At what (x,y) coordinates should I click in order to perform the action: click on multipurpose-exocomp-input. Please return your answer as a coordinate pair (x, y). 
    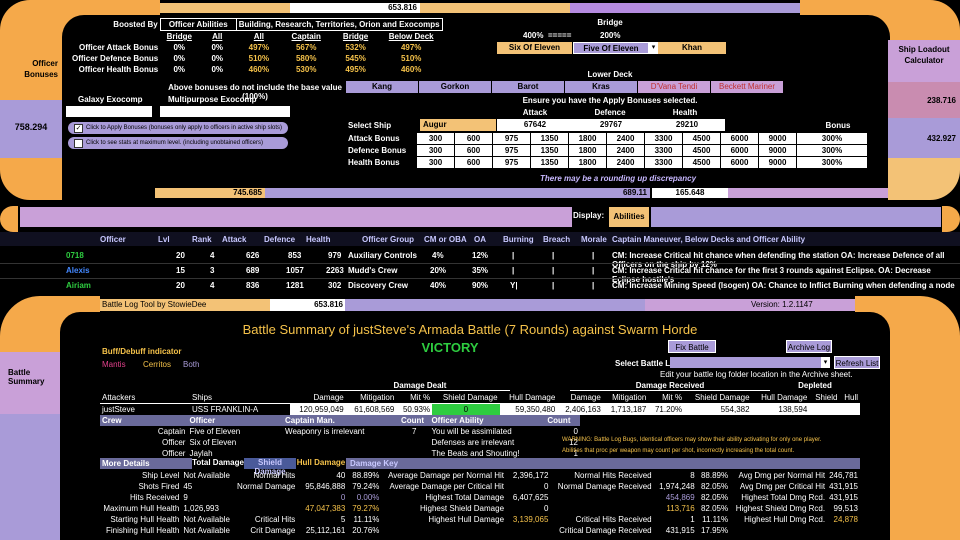
    Looking at the image, I should click on (225, 111).